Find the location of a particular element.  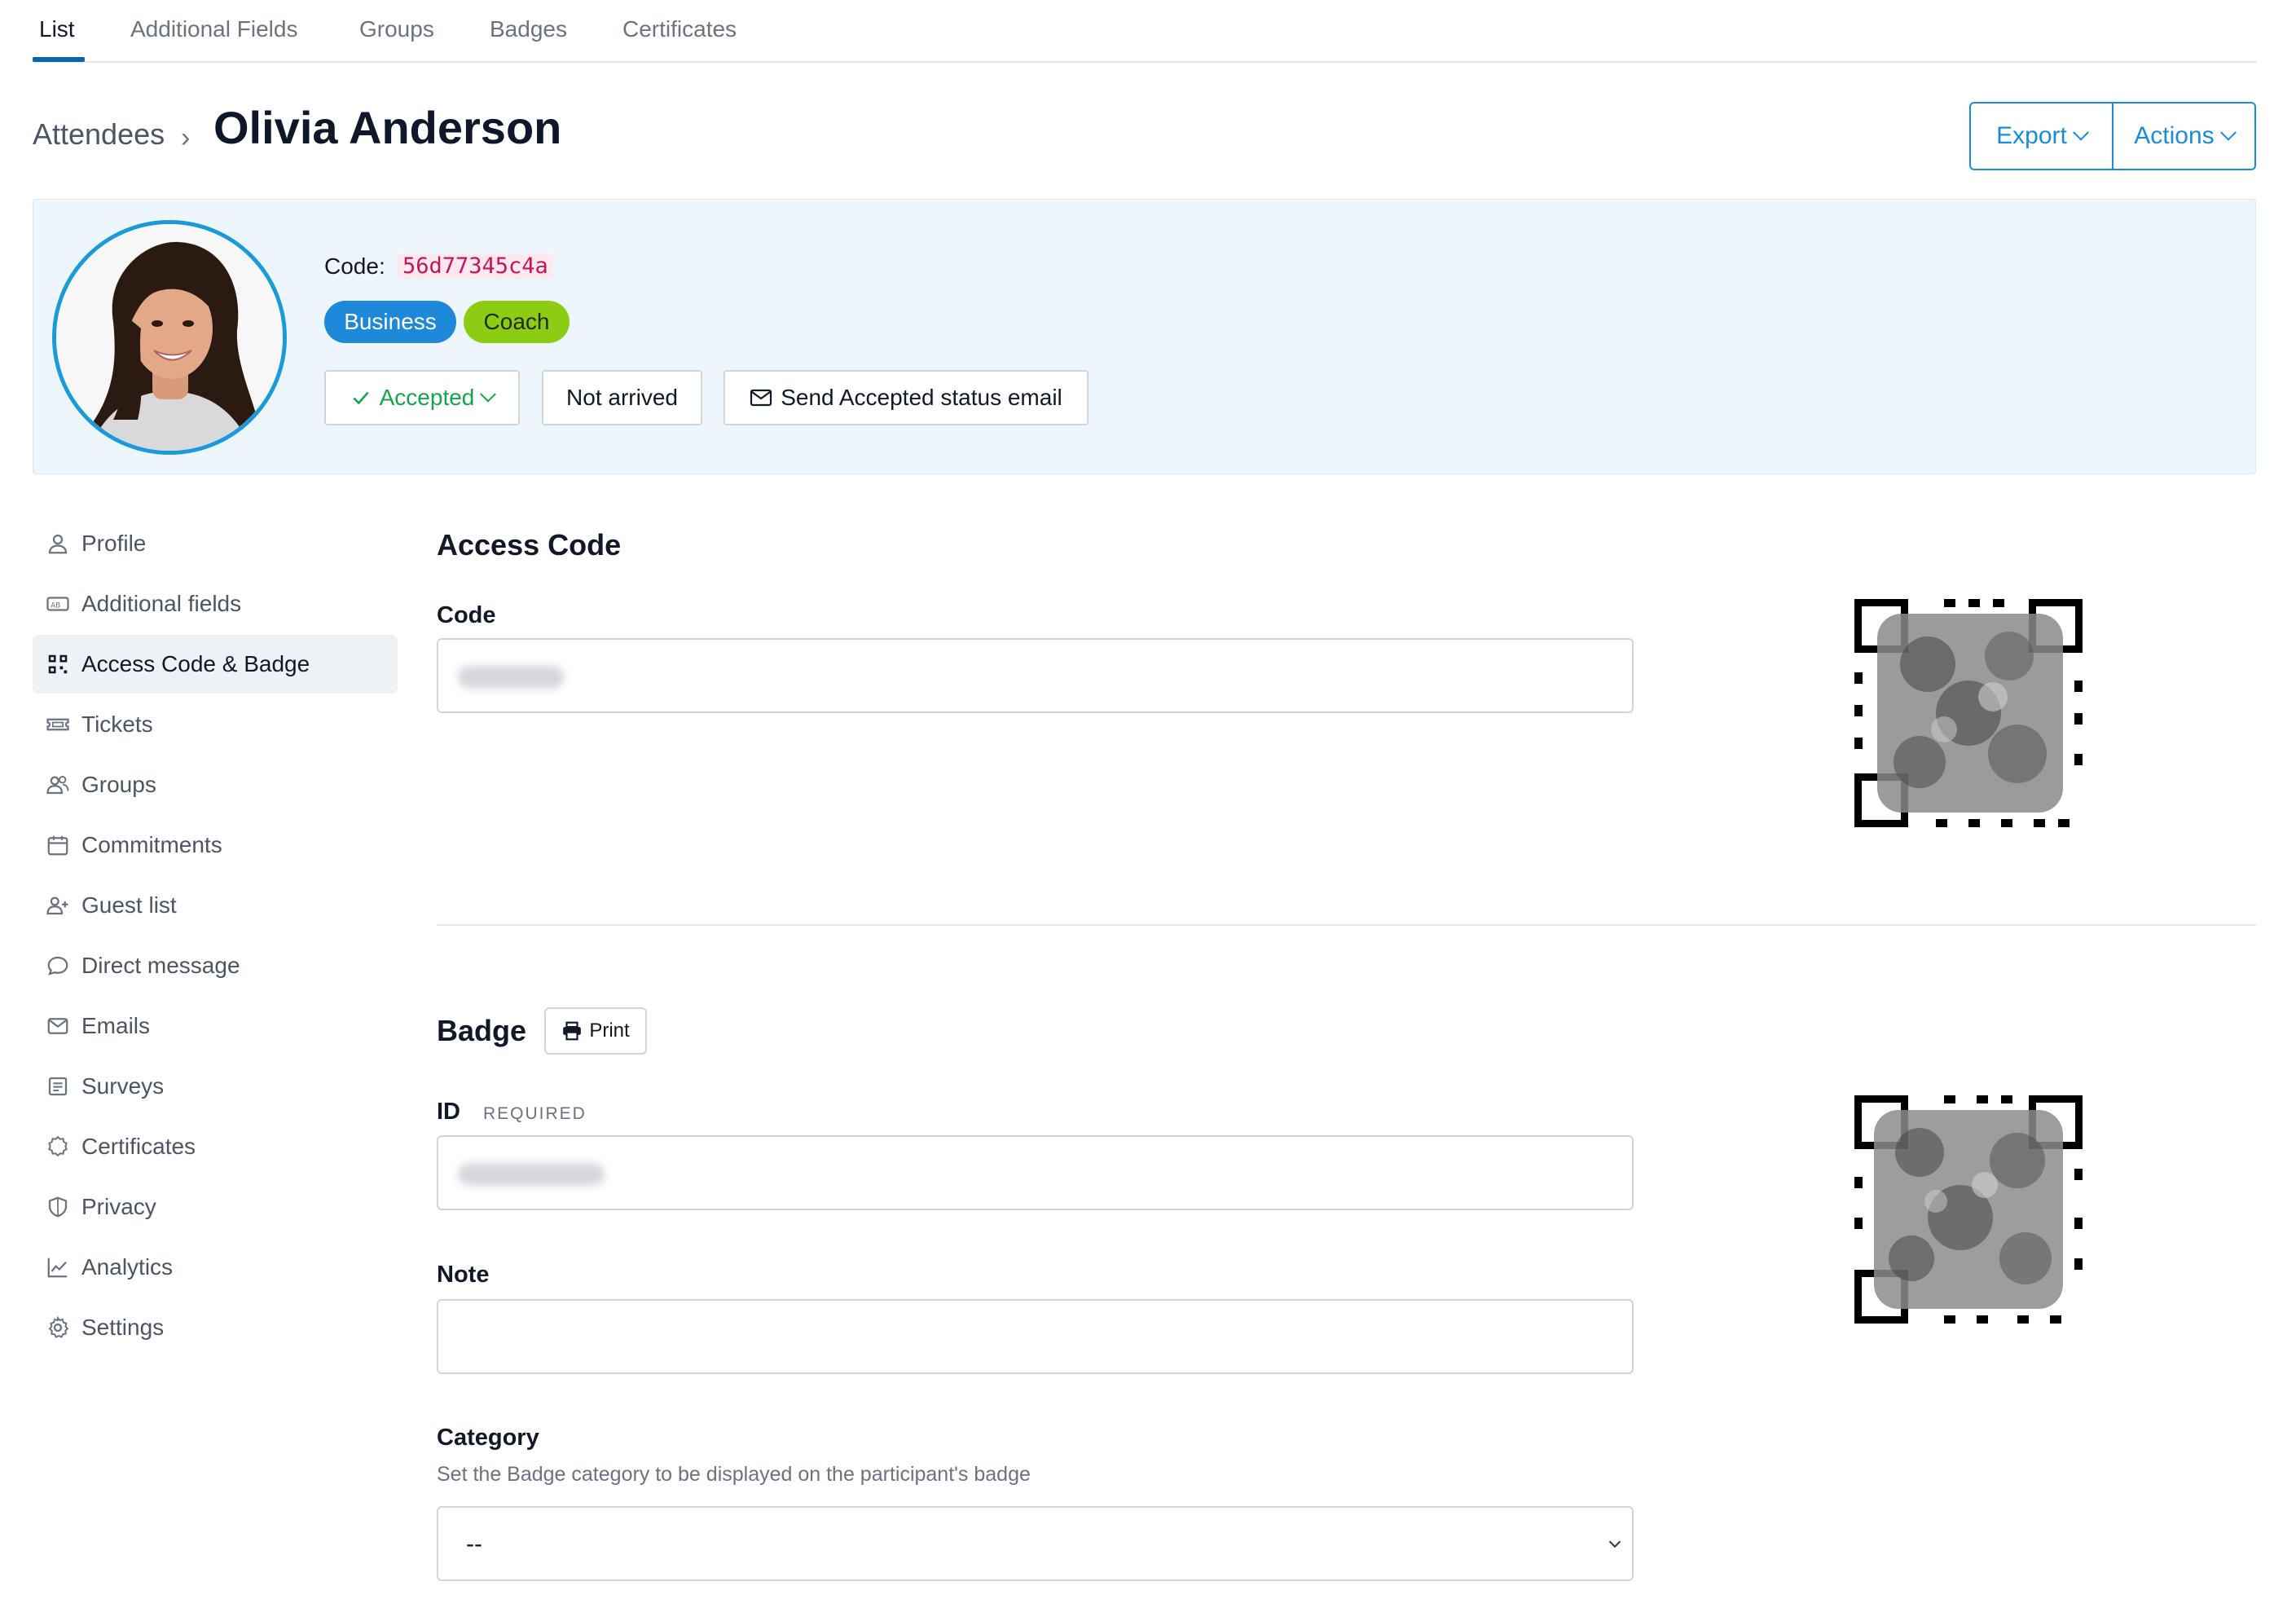

sidebar-item-label: Analytics is located at coordinates (128, 1267).